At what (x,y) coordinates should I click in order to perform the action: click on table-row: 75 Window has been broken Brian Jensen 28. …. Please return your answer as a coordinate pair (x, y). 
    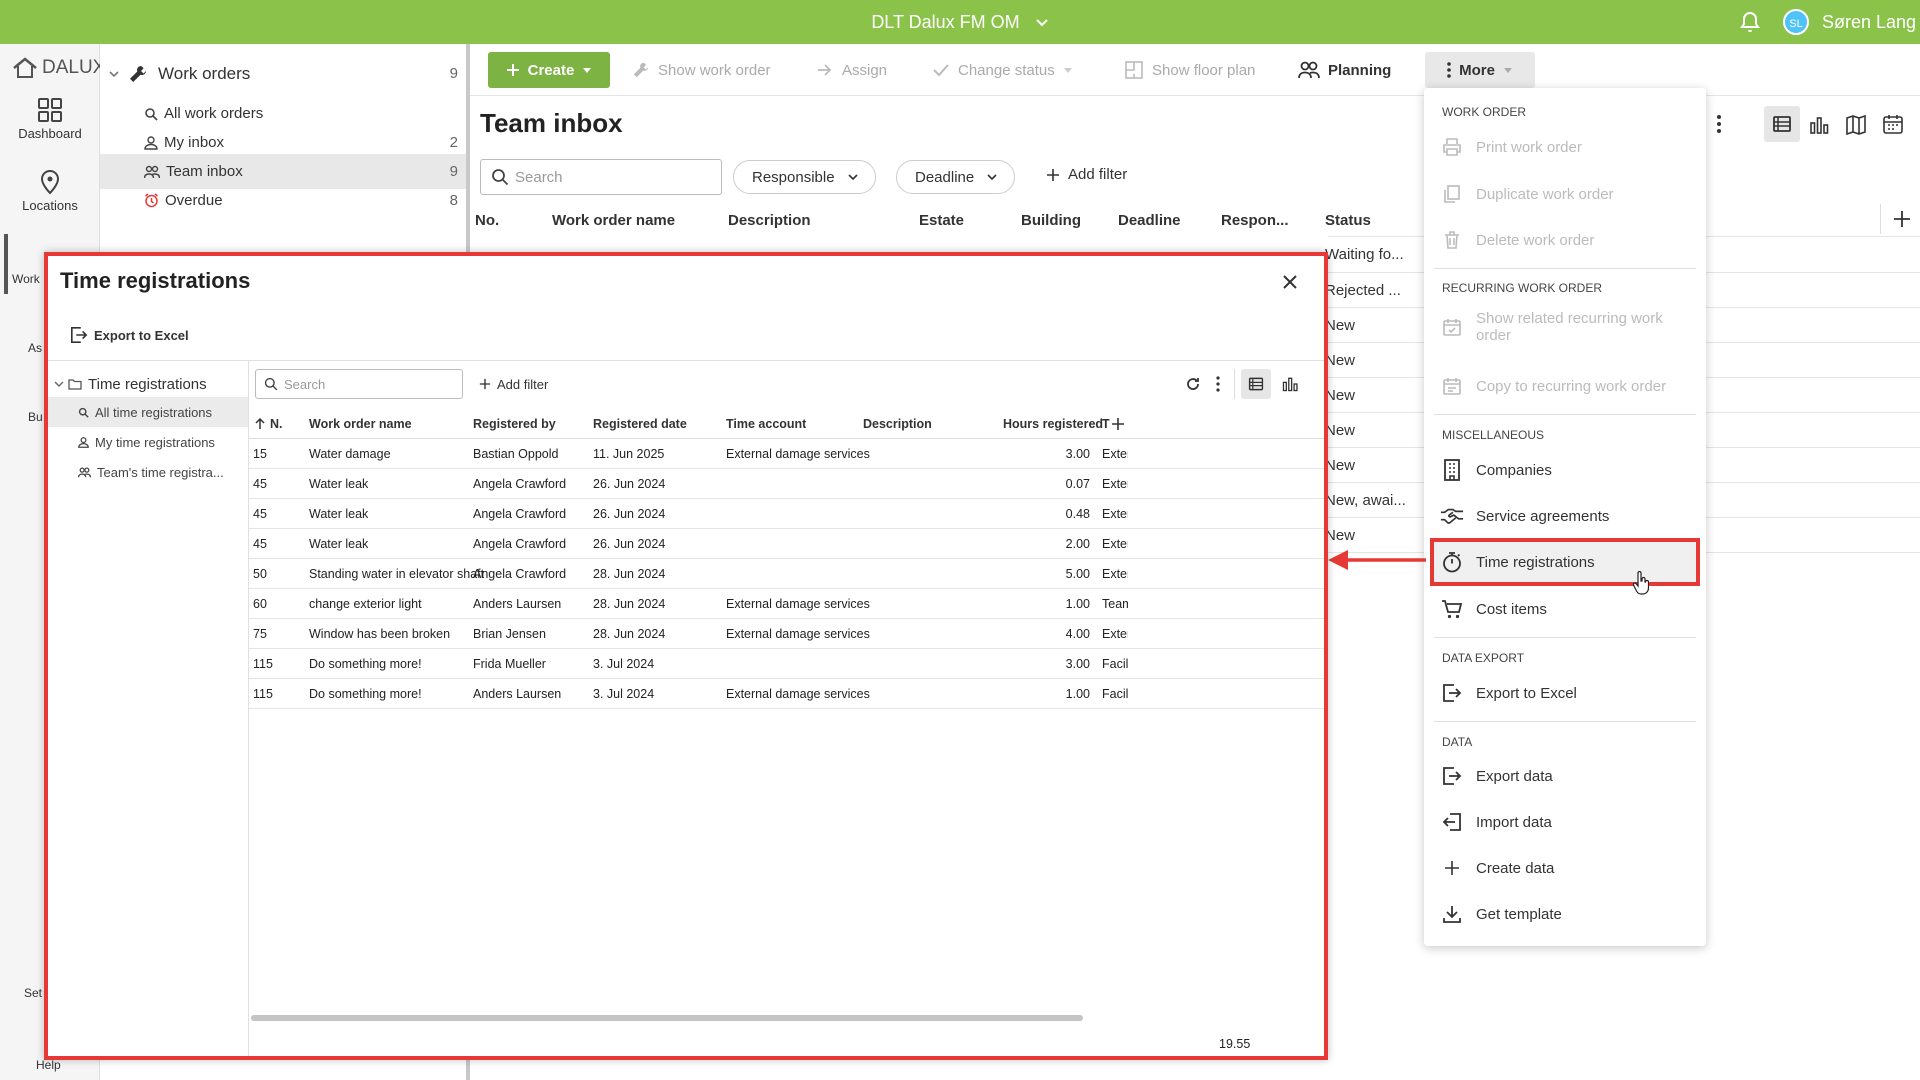
    Looking at the image, I should click on (786, 634).